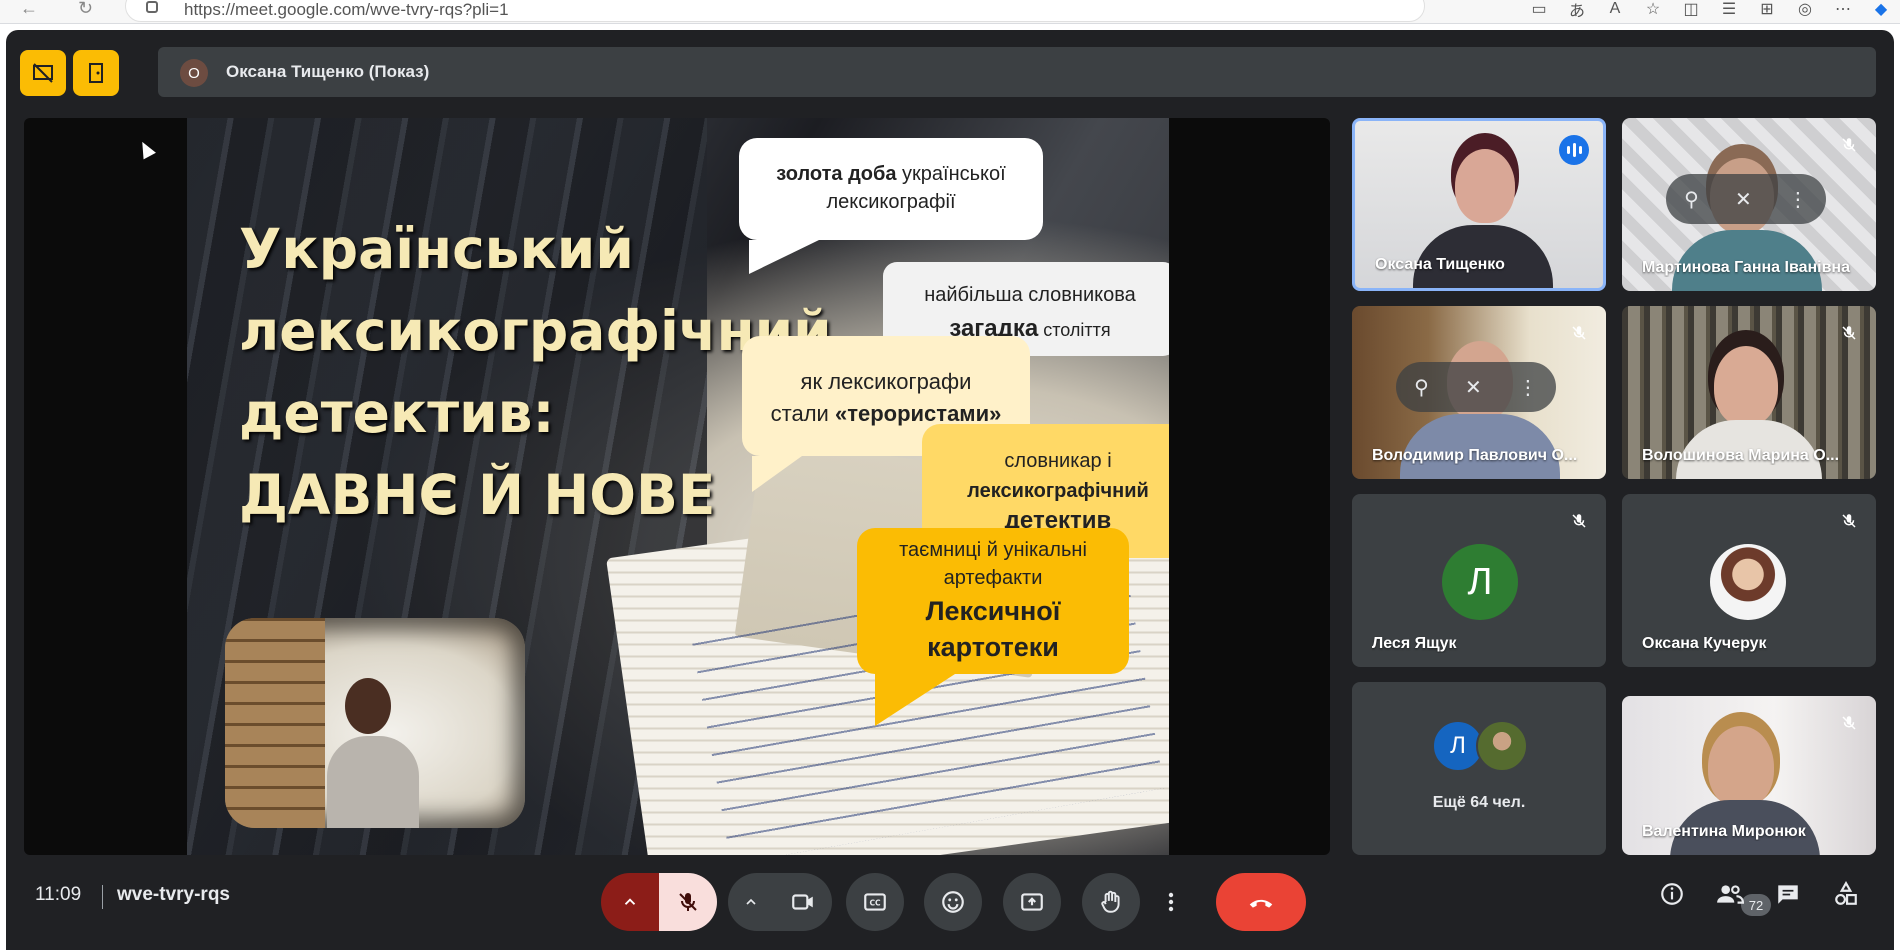  I want to click on reactions-button, so click(953, 902).